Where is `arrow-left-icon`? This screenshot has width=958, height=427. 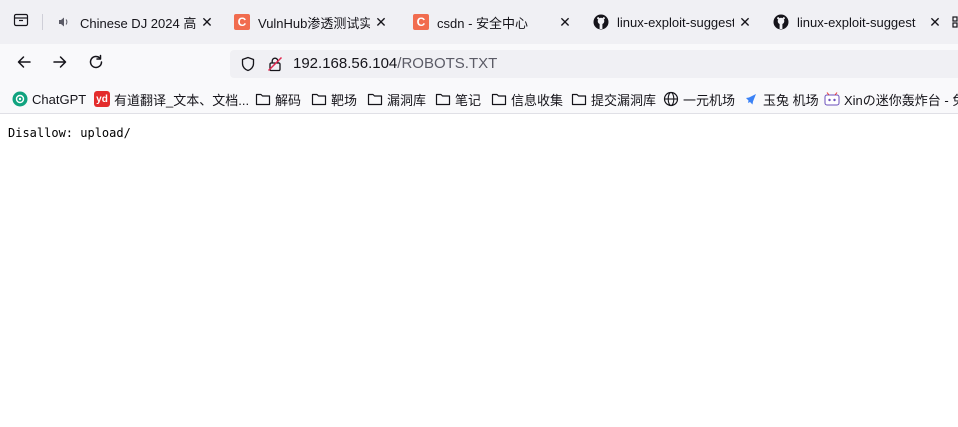 arrow-left-icon is located at coordinates (24, 64).